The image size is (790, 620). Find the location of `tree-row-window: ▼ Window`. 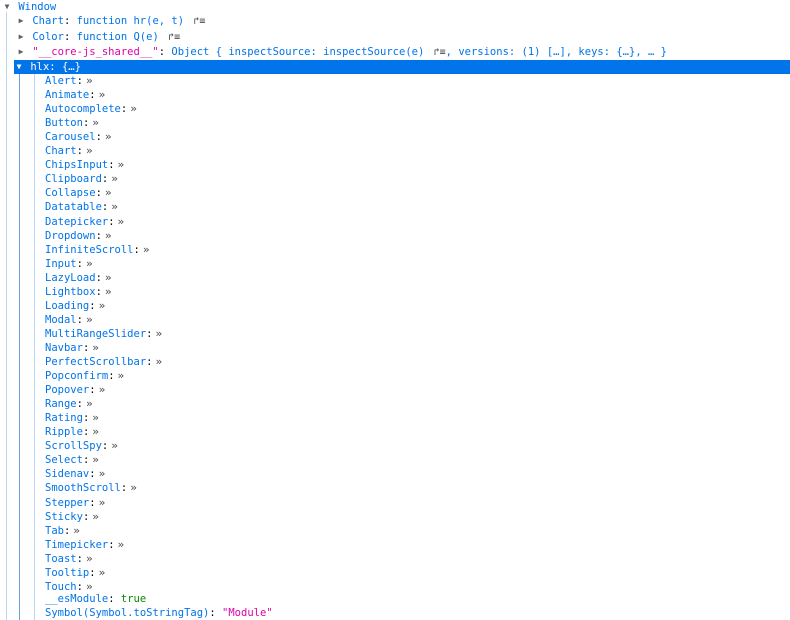

tree-row-window: ▼ Window is located at coordinates (29, 7).